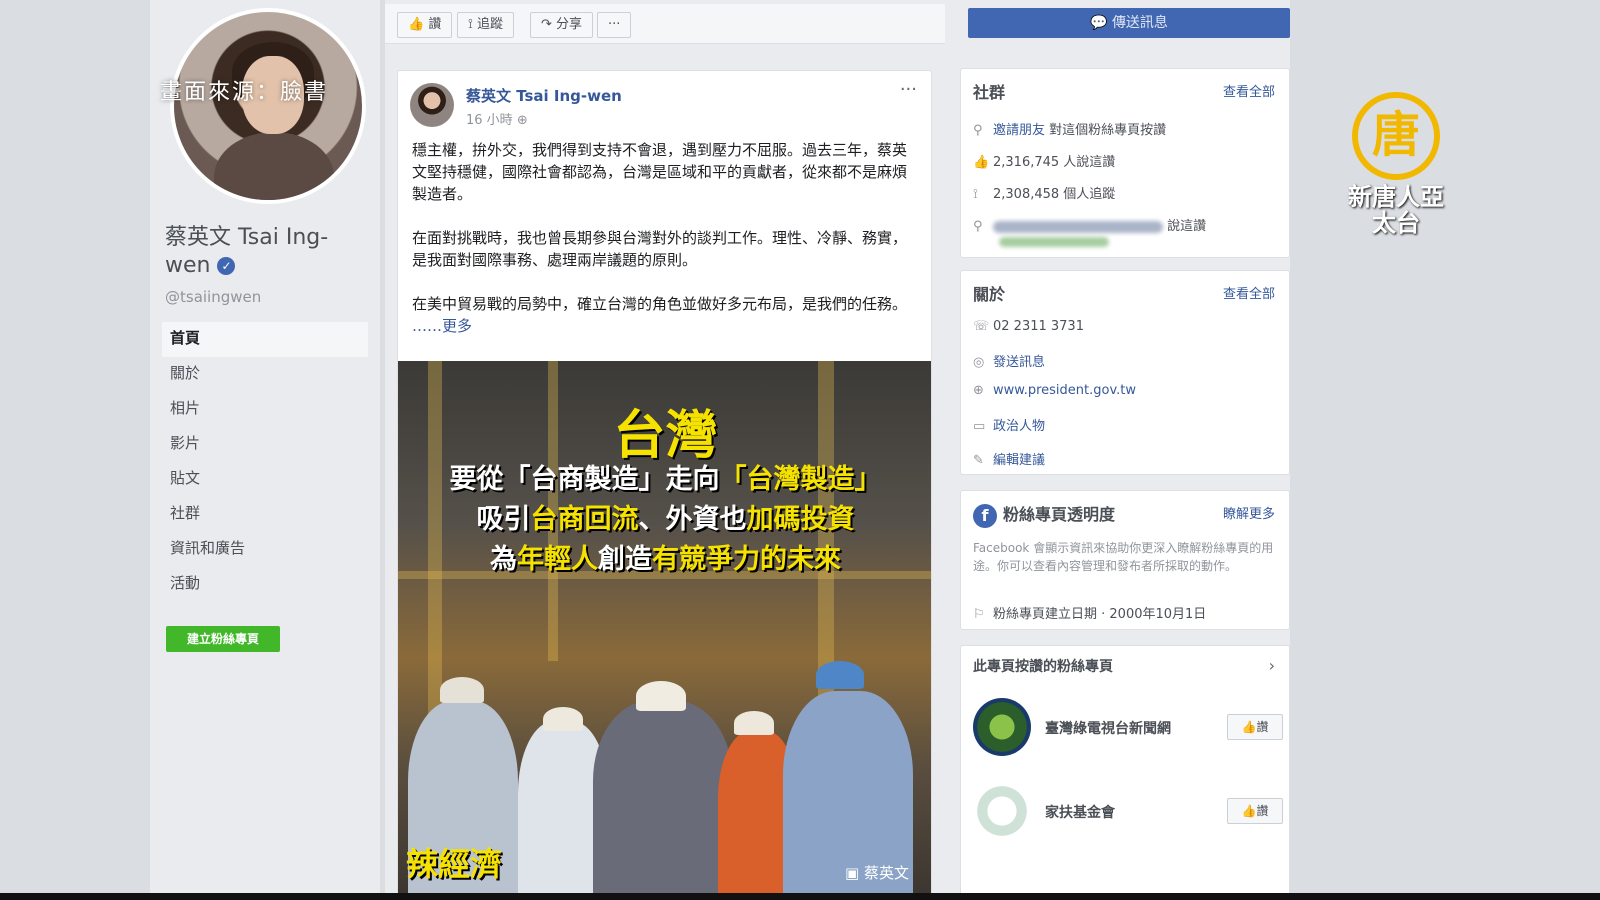 The height and width of the screenshot is (900, 1600). Describe the element at coordinates (625, 559) in the screenshot. I see `image-text: 創造` at that location.